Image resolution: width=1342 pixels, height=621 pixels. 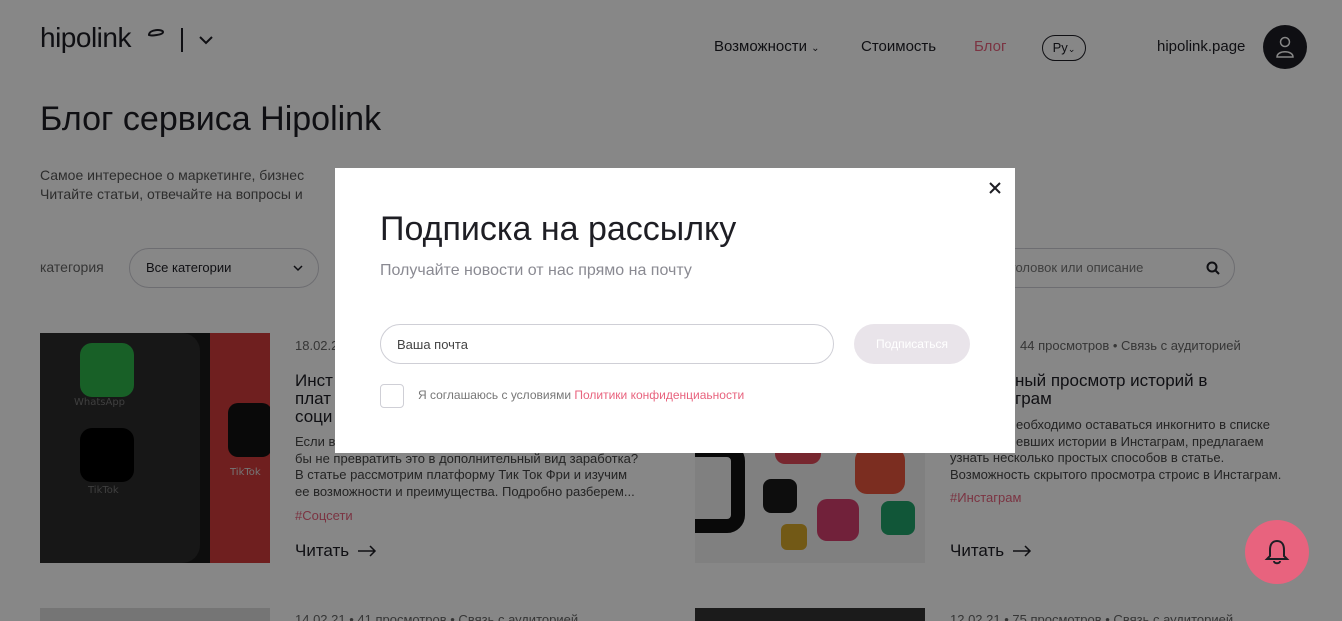 I want to click on privacy-policy-link: Политики конфиденциаьности, so click(x=659, y=395).